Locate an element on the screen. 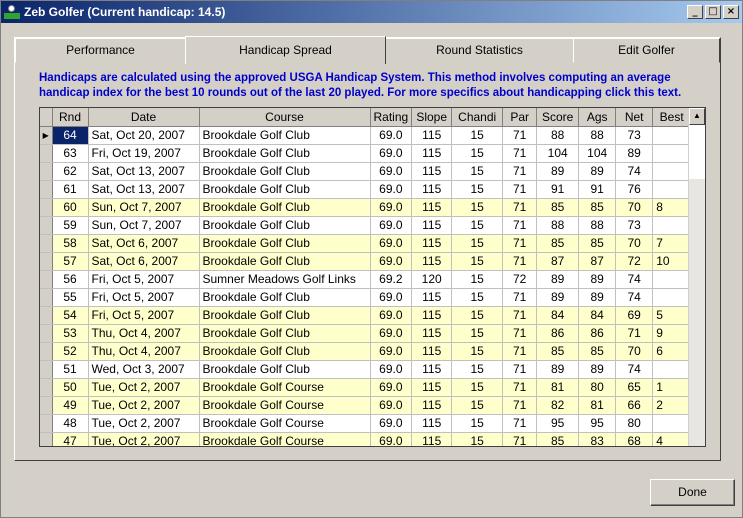  cell-date: Thu, Oct 4, 2007 is located at coordinates (144, 351).